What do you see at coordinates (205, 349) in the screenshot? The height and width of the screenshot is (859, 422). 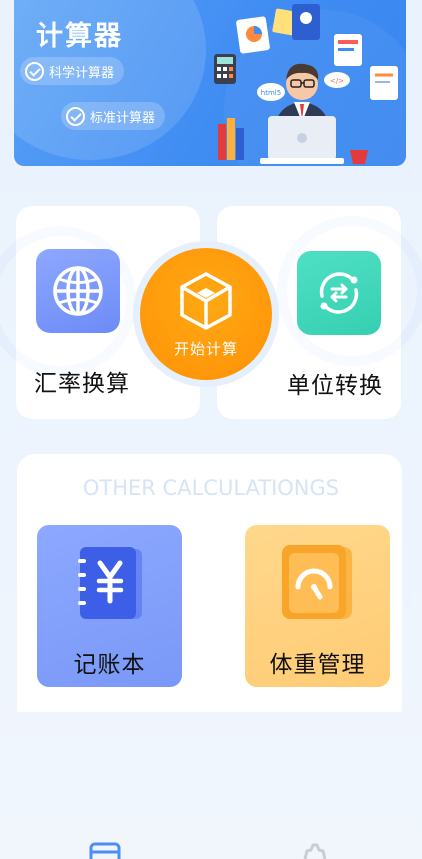 I see `start-calculation-label: 开始计算` at bounding box center [205, 349].